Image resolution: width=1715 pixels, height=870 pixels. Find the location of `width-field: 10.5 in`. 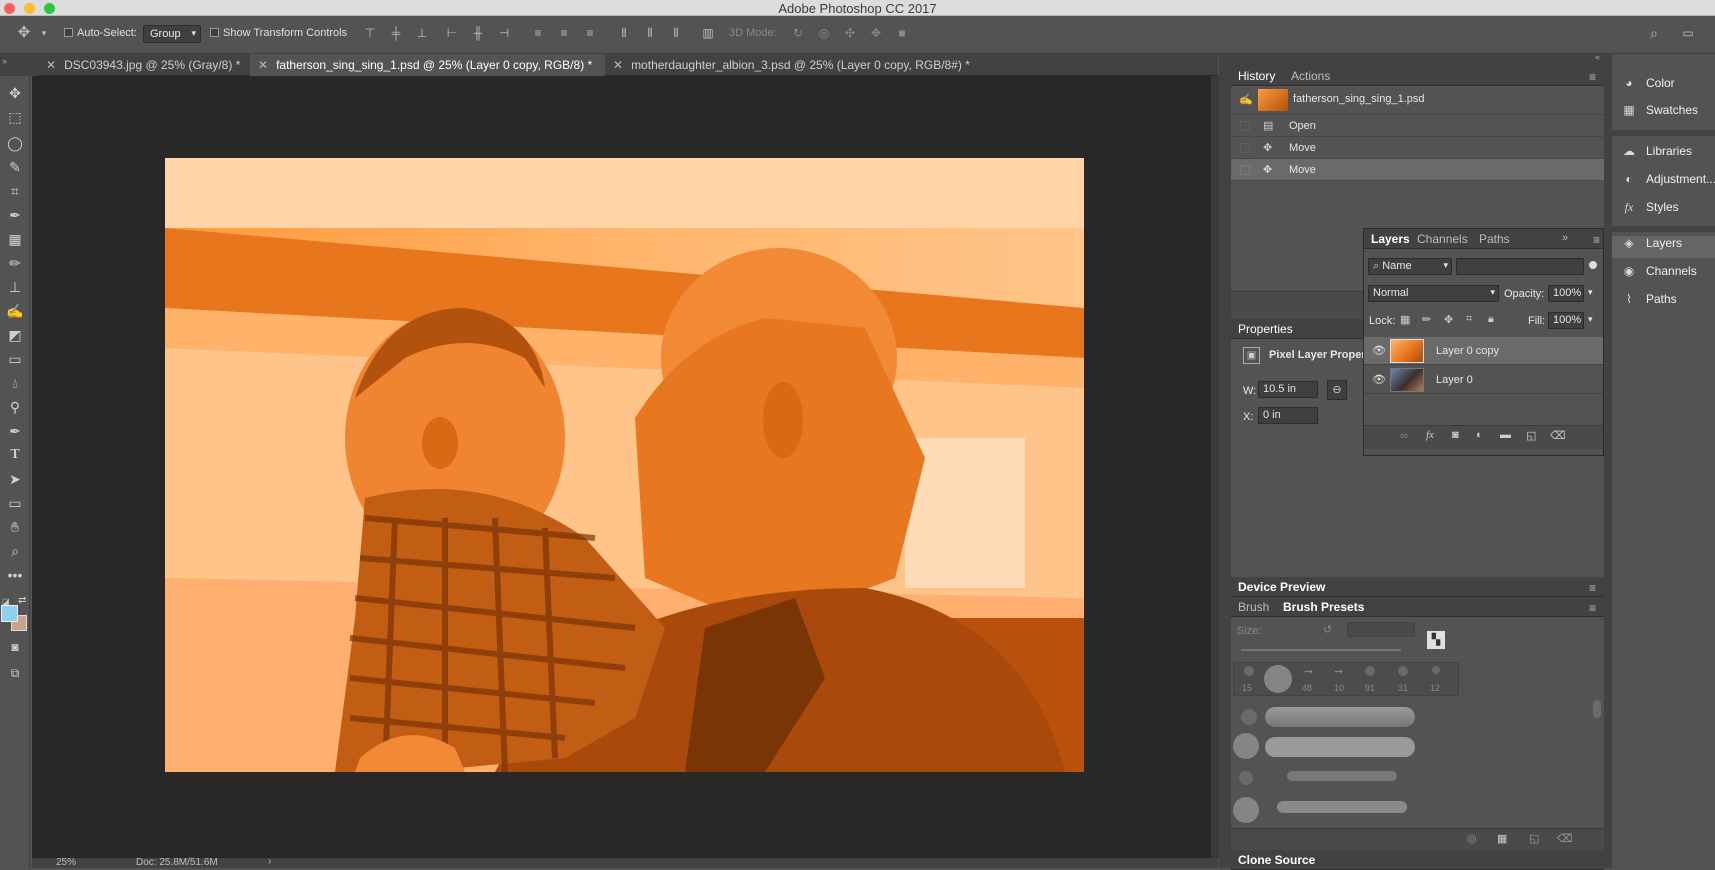

width-field: 10.5 in is located at coordinates (1288, 389).